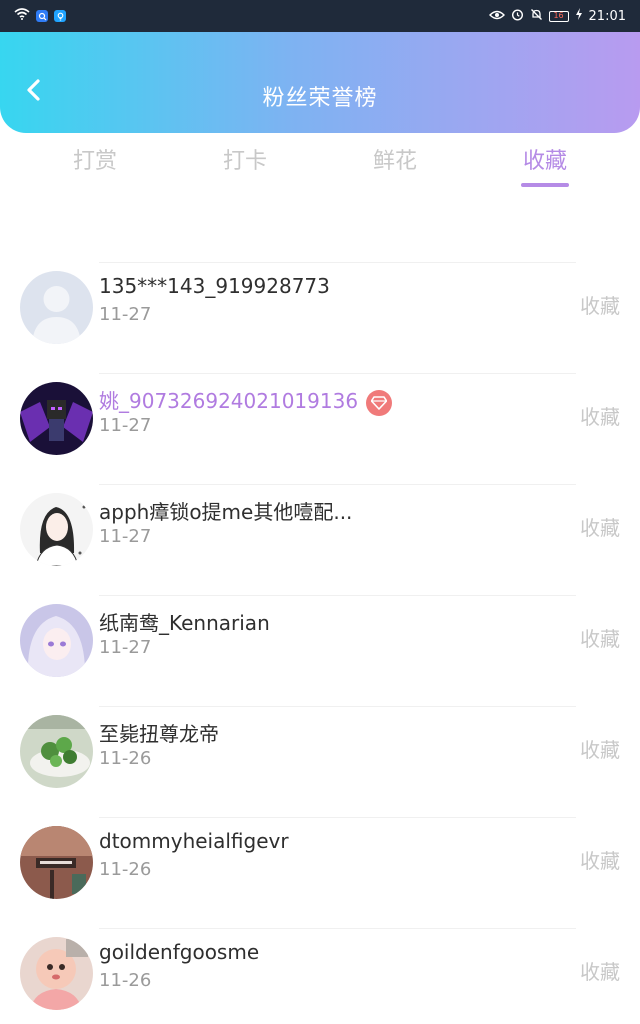  Describe the element at coordinates (159, 734) in the screenshot. I see `list-item-name: 至毙扭尊龙帝` at that location.